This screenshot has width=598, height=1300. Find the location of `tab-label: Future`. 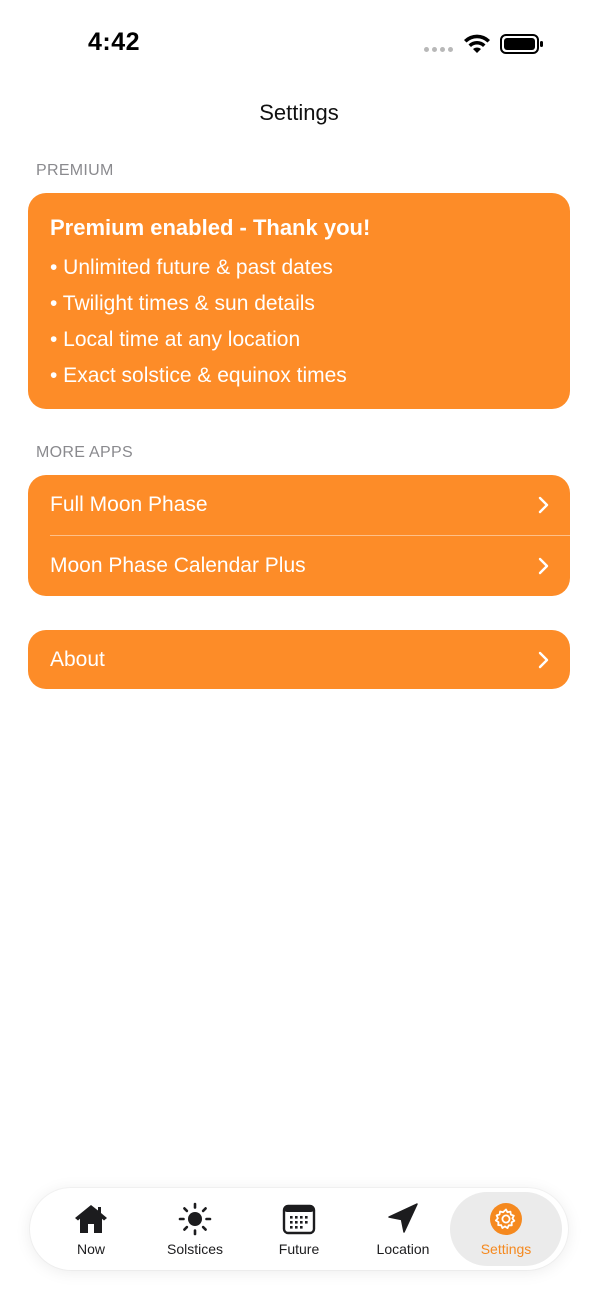

tab-label: Future is located at coordinates (299, 1249).